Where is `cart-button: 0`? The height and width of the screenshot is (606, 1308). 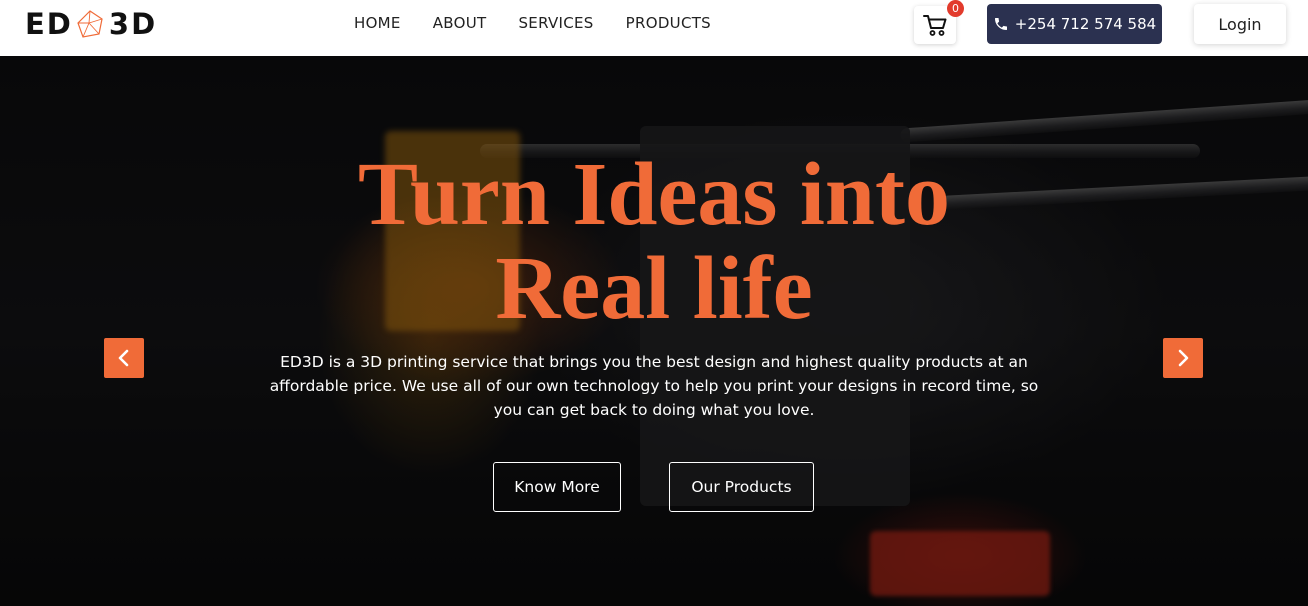 cart-button: 0 is located at coordinates (939, 22).